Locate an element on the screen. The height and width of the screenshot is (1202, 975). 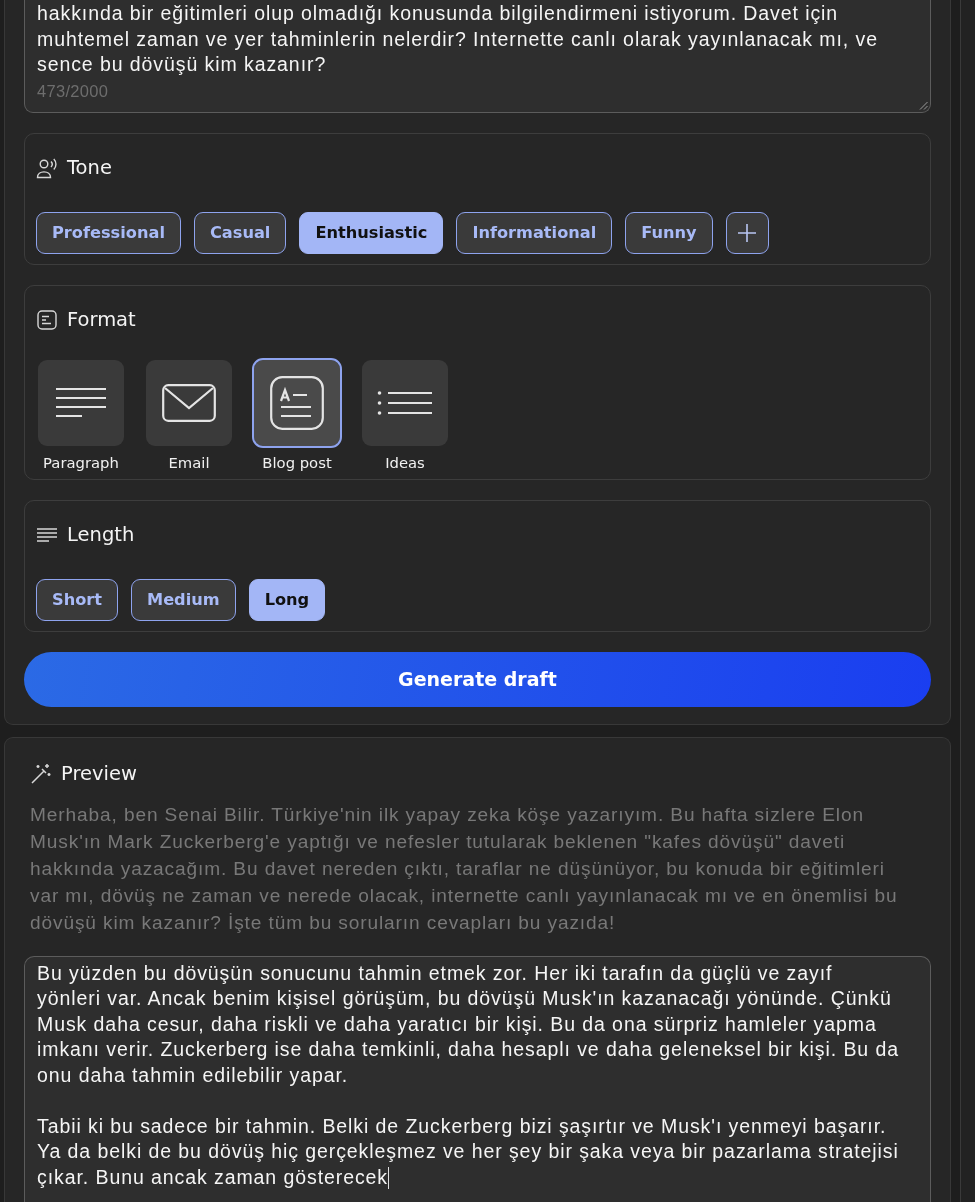
document-icon is located at coordinates (297, 402).